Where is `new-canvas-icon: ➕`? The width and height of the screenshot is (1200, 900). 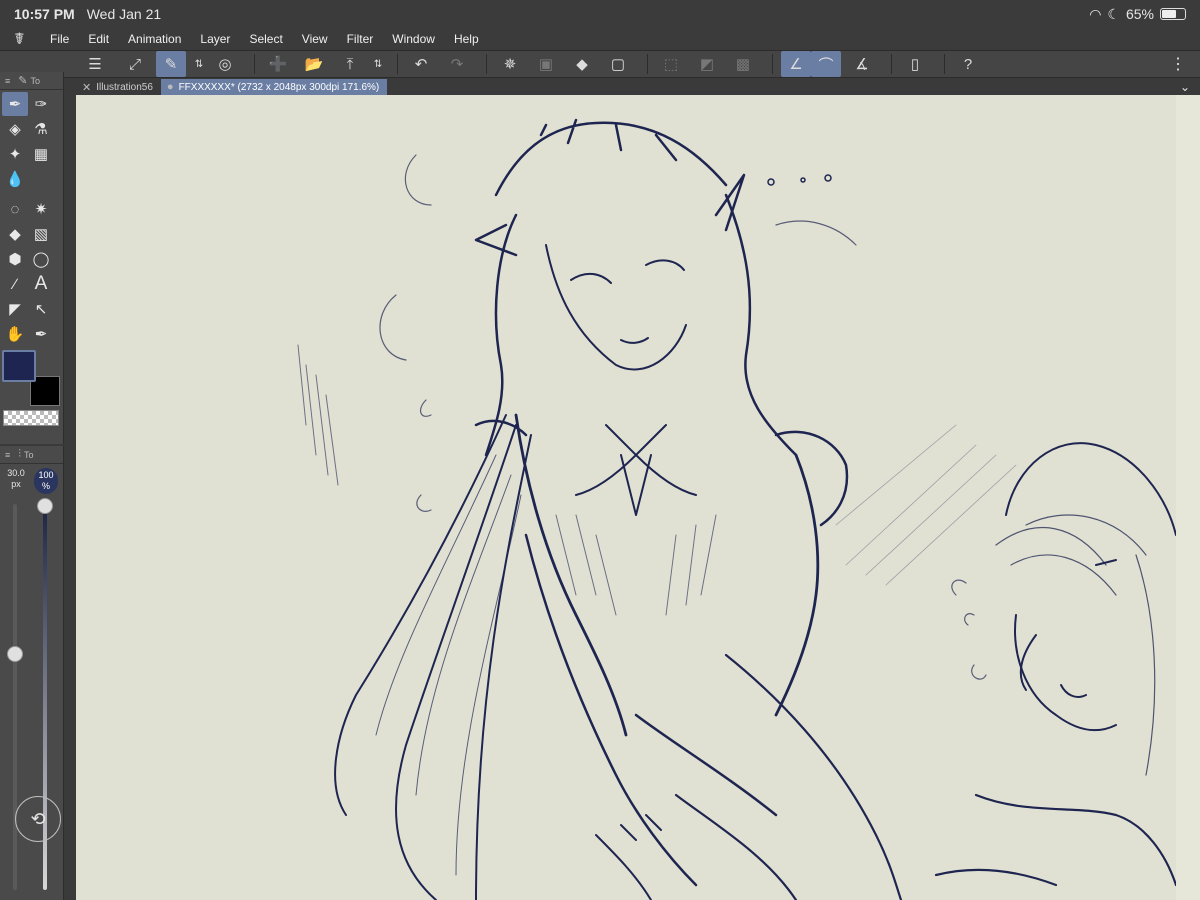 new-canvas-icon: ➕ is located at coordinates (278, 64).